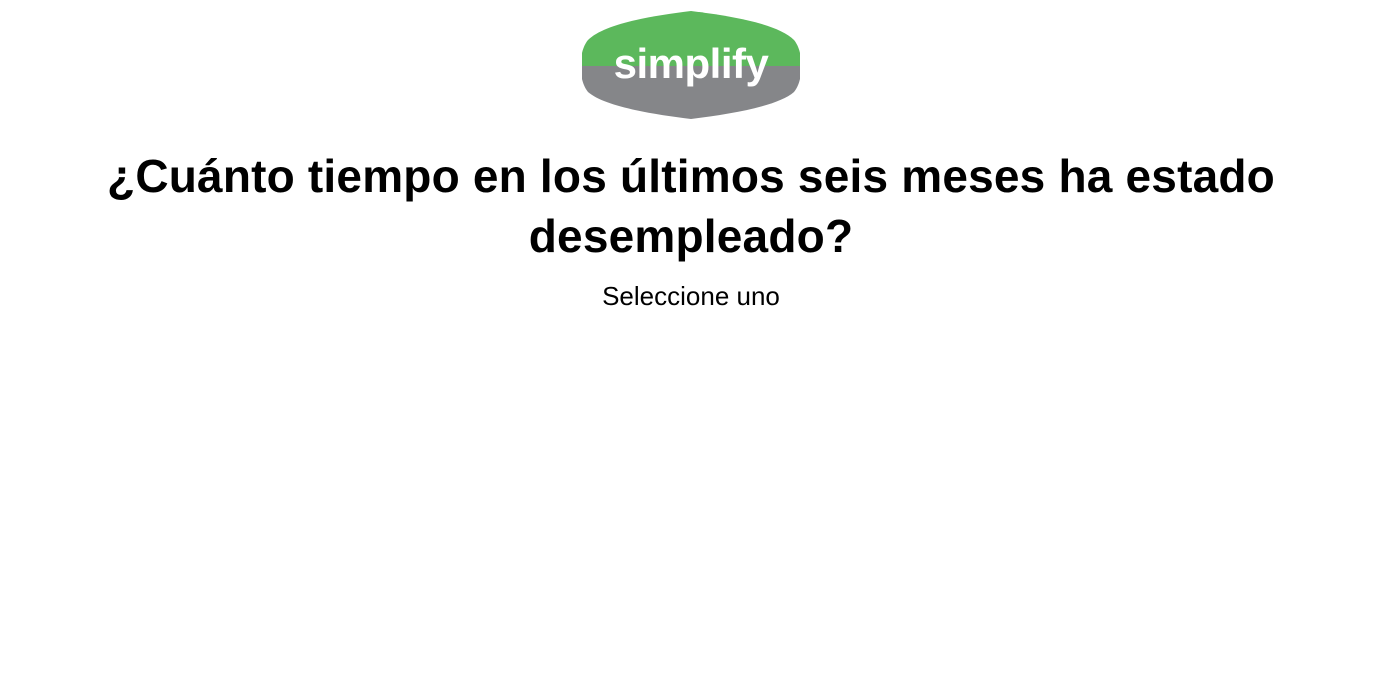 The height and width of the screenshot is (683, 1382). I want to click on logo-wordmark: simplify, so click(692, 63).